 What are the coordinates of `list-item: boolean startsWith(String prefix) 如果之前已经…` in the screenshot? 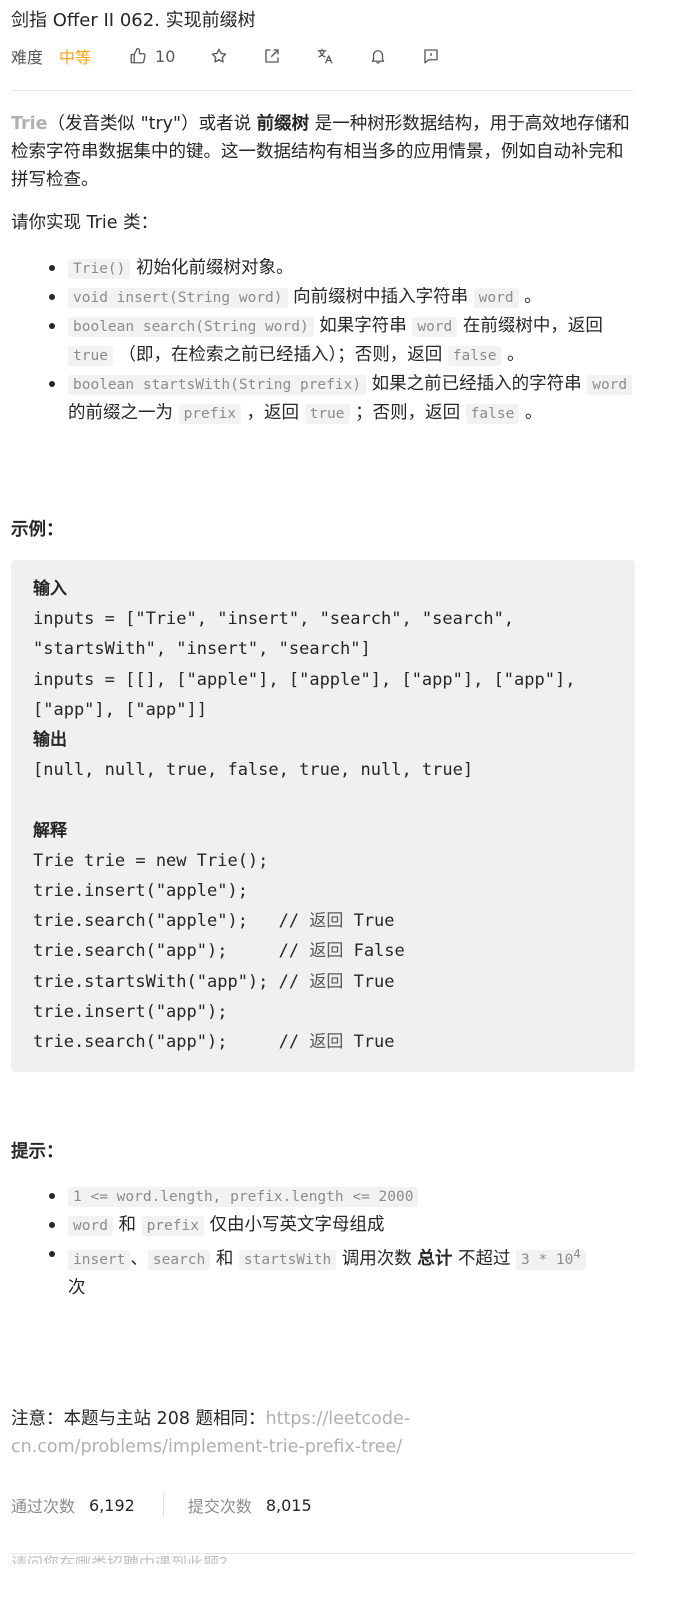 It's located at (323, 399).